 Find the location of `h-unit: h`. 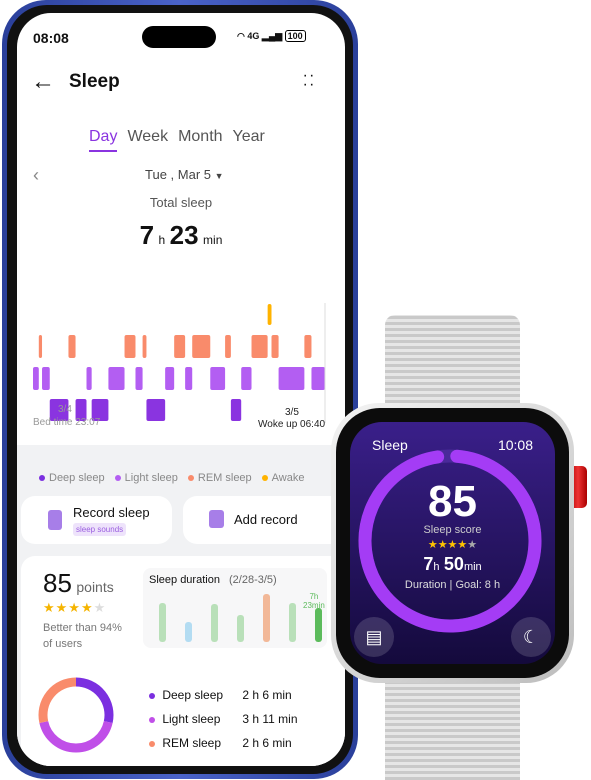

h-unit: h is located at coordinates (162, 240).